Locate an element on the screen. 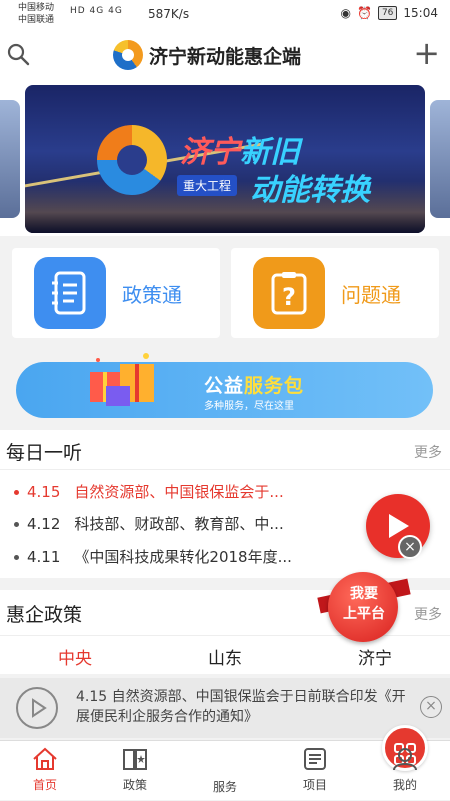 This screenshot has width=450, height=801. tab-policy-label: 政策 is located at coordinates (134, 785).